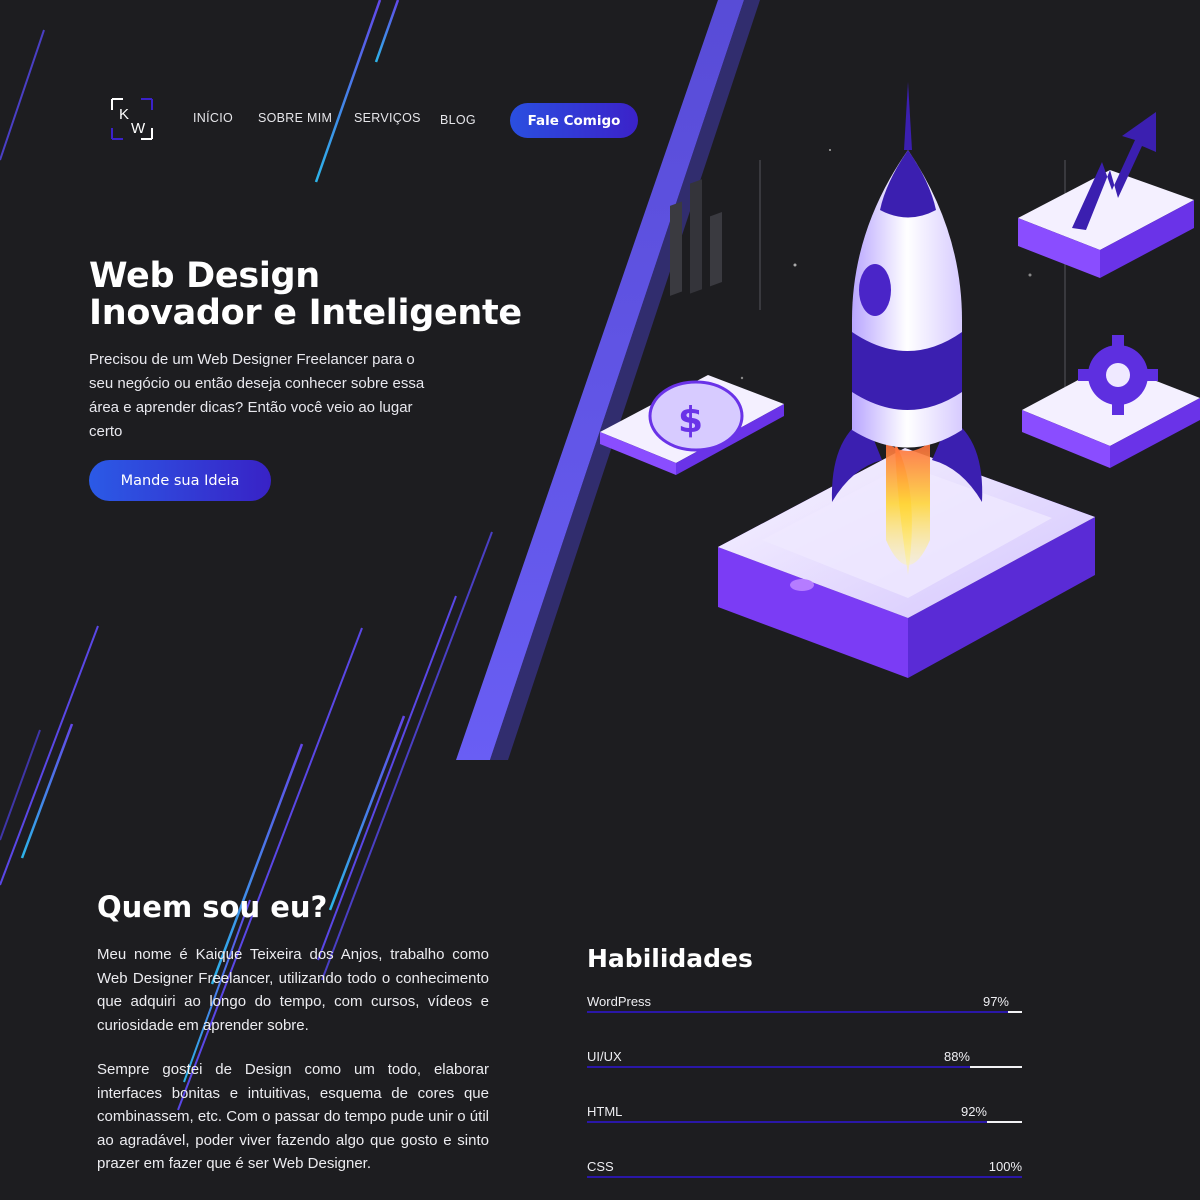  Describe the element at coordinates (213, 118) in the screenshot. I see `nav-link-inicio: INÍCIO` at that location.